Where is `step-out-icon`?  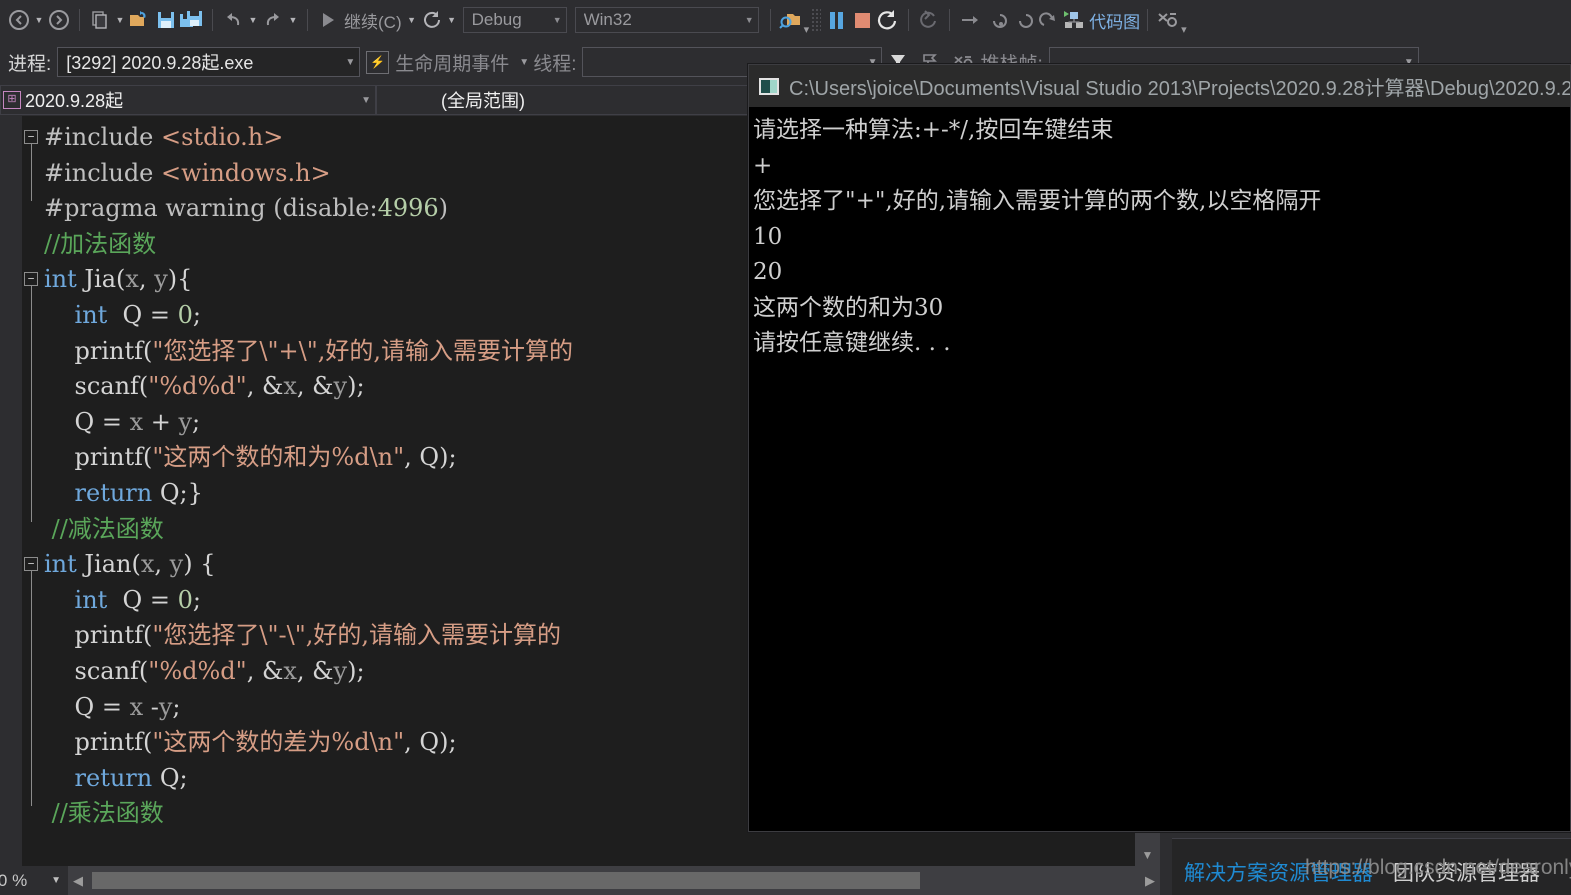 step-out-icon is located at coordinates (1022, 20).